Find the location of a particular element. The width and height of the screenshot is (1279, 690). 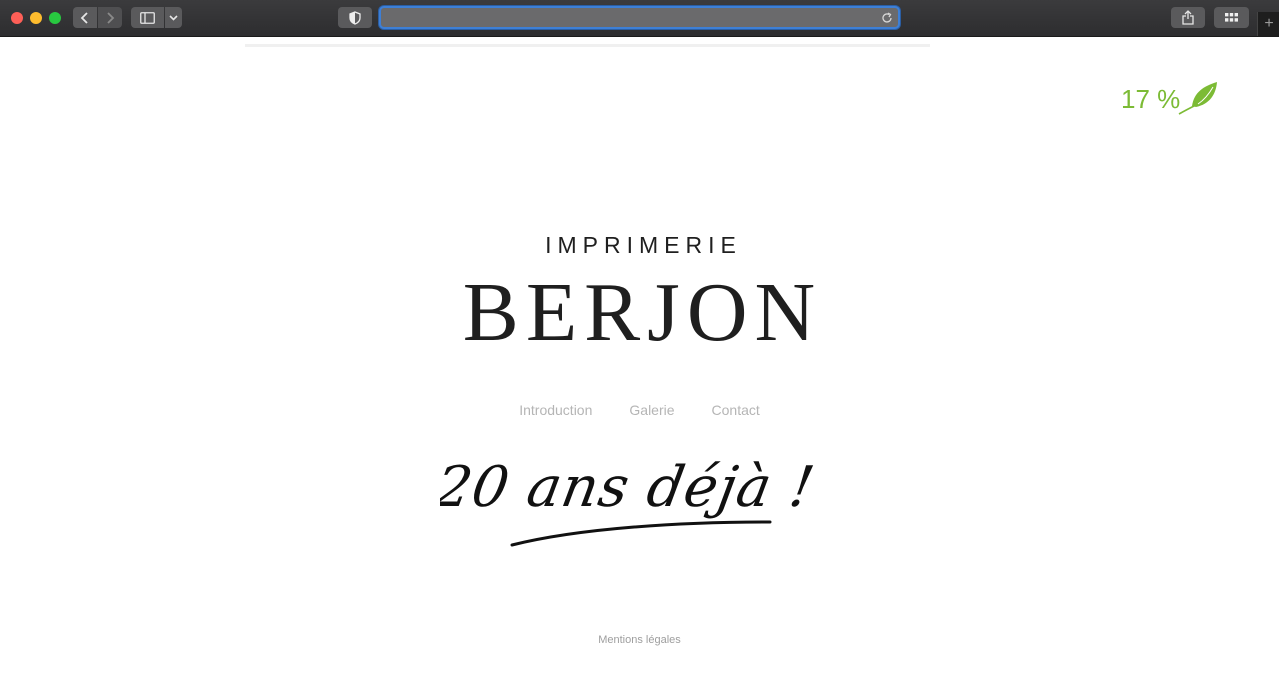

nav-link-galerie: Galerie is located at coordinates (651, 410).